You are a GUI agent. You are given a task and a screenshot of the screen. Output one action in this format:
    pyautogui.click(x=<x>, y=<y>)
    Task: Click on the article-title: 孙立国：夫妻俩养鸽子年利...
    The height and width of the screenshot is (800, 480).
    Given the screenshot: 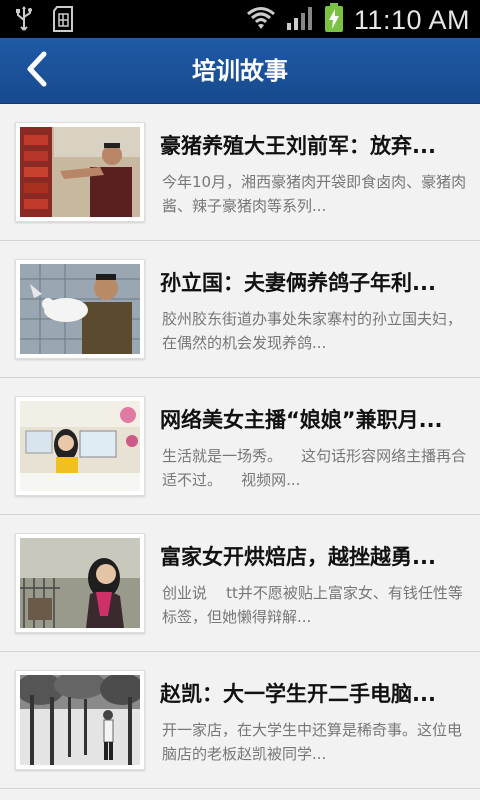 What is the action you would take?
    pyautogui.click(x=298, y=283)
    